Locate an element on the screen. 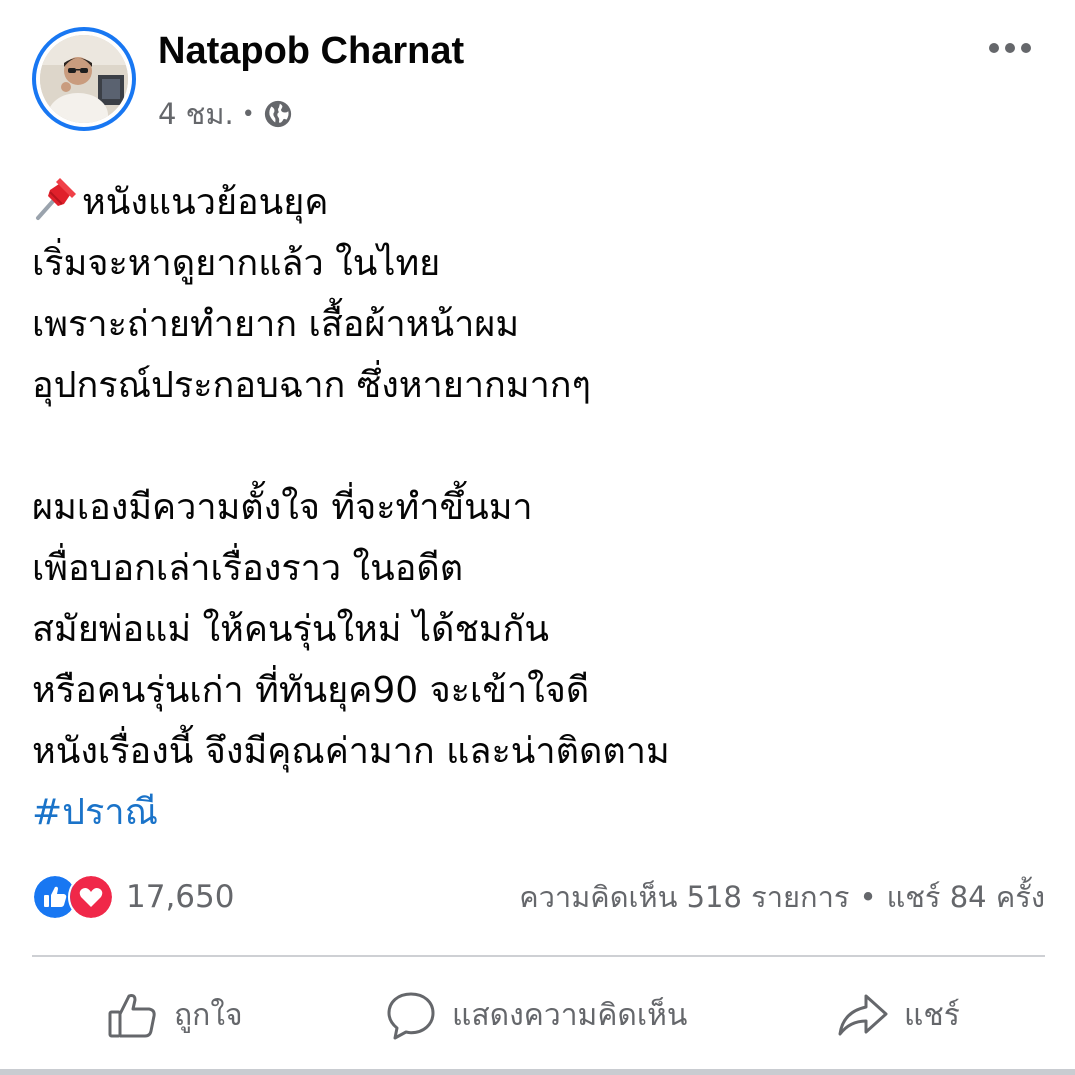 The image size is (1075, 1075). avatar-photo is located at coordinates (84, 79).